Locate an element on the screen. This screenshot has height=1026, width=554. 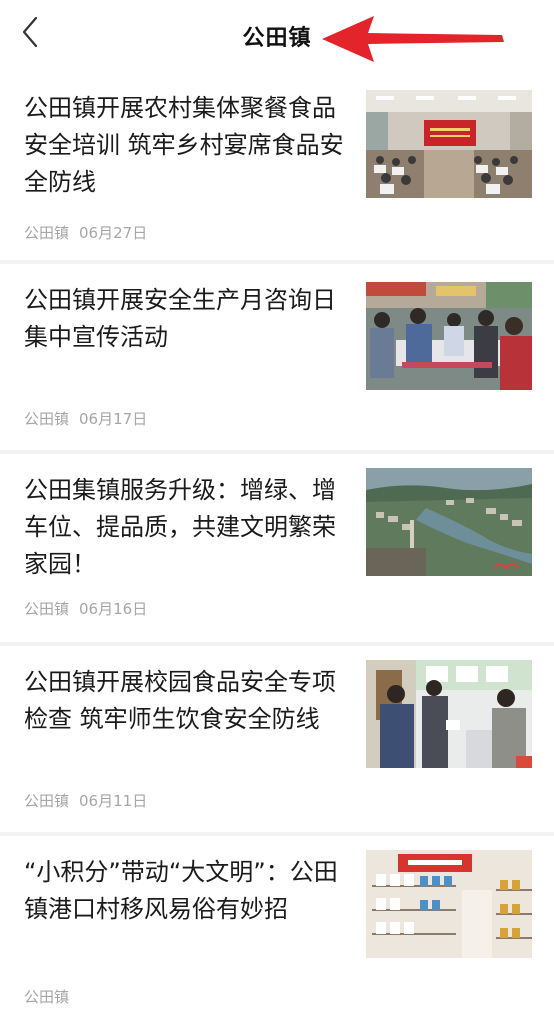
points-supermarket-photo is located at coordinates (449, 904).